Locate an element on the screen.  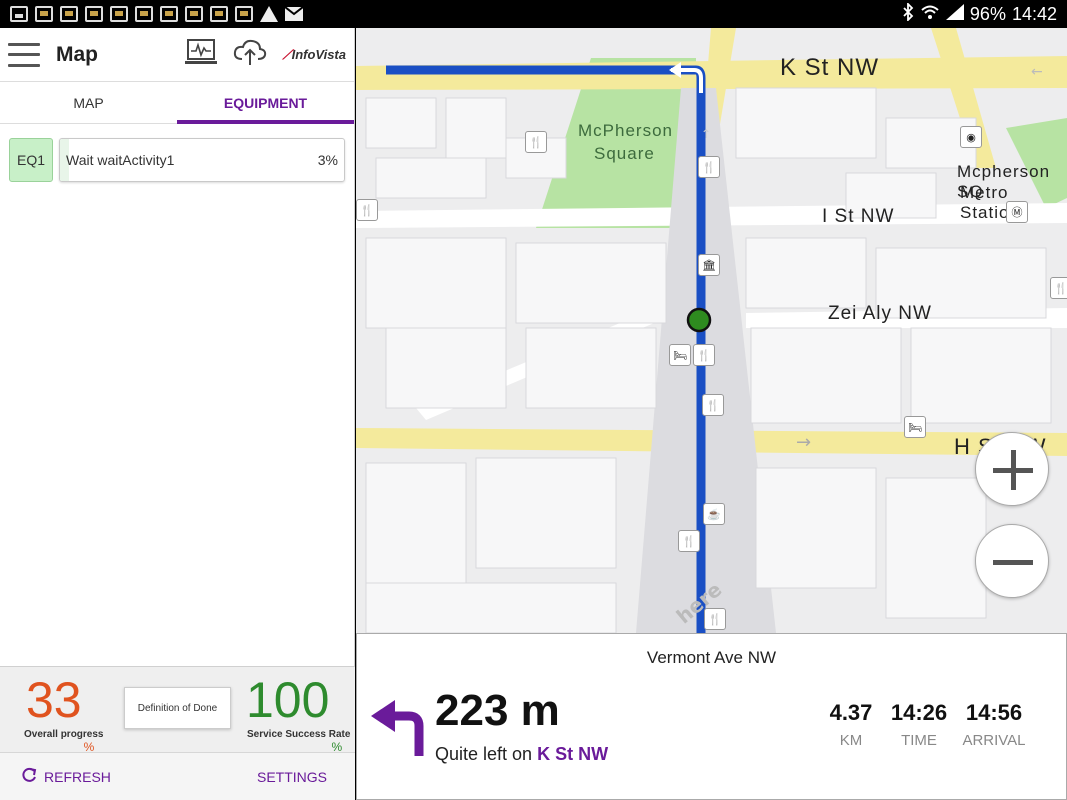
infovista-logo: ⟋InfoVista is located at coordinates (314, 54).